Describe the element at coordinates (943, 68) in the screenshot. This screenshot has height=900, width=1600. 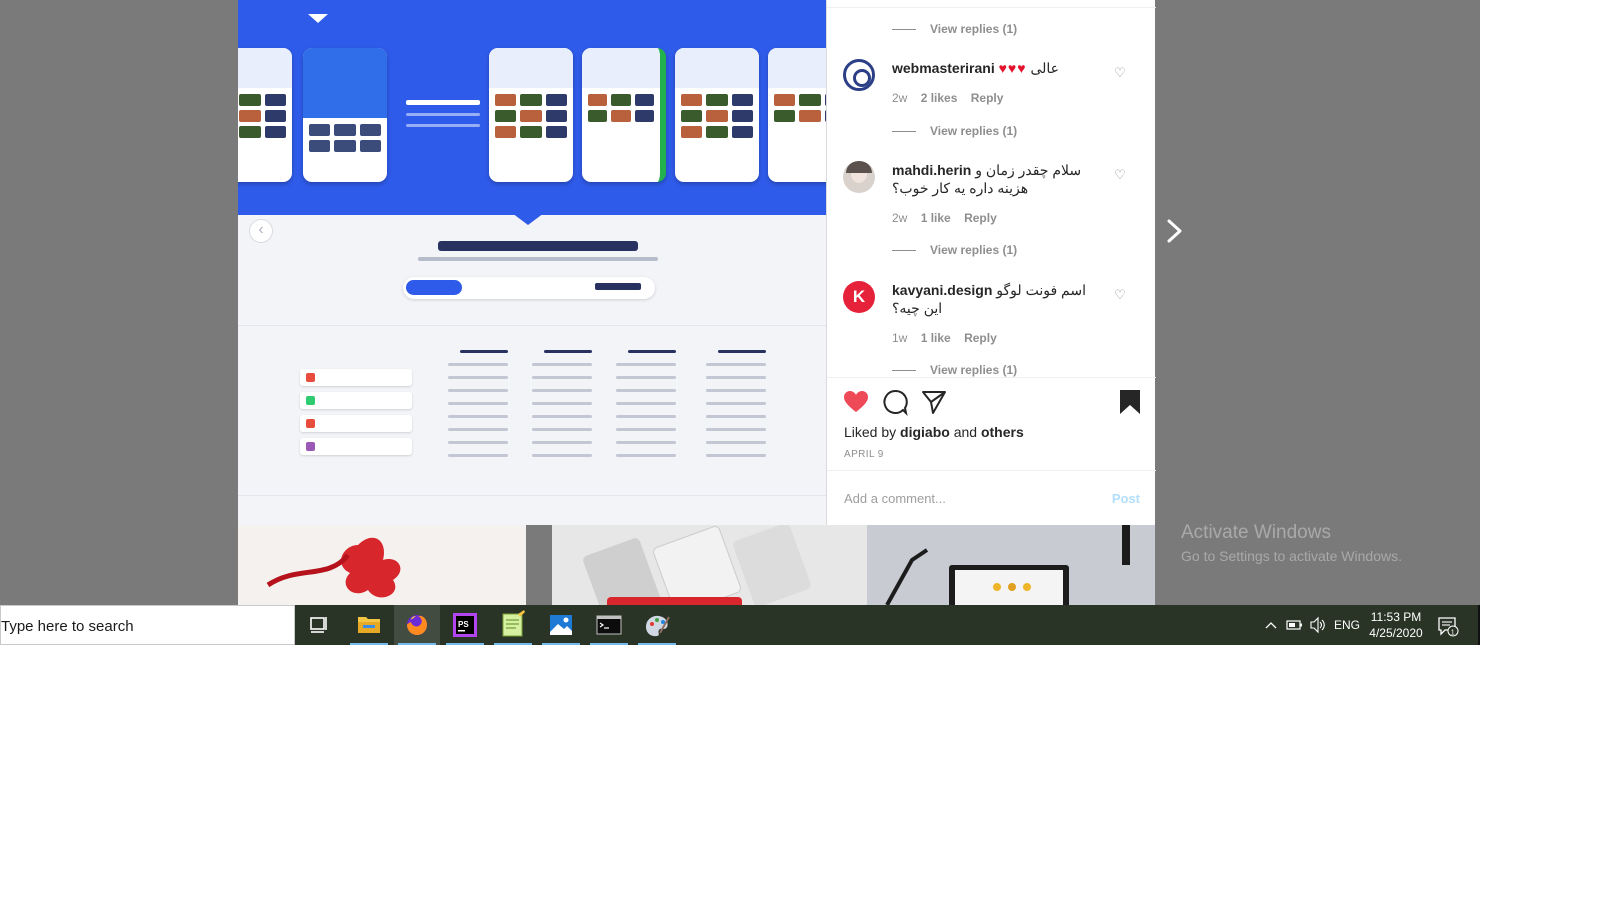
I see `comment-username: webmasterirani` at that location.